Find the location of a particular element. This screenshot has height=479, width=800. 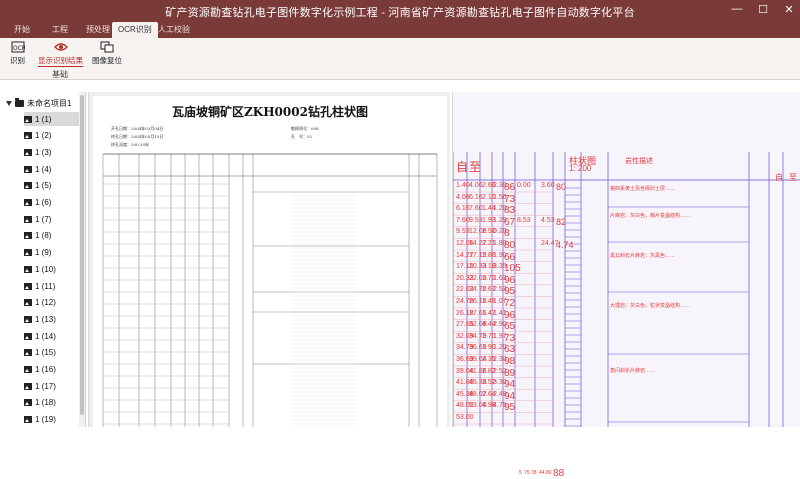

tree-item-label: 1 (2) is located at coordinates (43, 136).